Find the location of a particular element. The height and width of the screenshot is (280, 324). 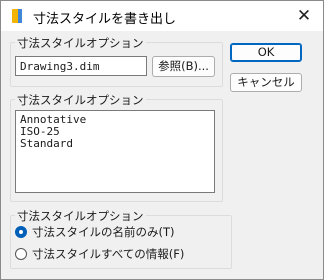

title-bar: 寸法スタイルを書き出し ✕ is located at coordinates (162, 16).